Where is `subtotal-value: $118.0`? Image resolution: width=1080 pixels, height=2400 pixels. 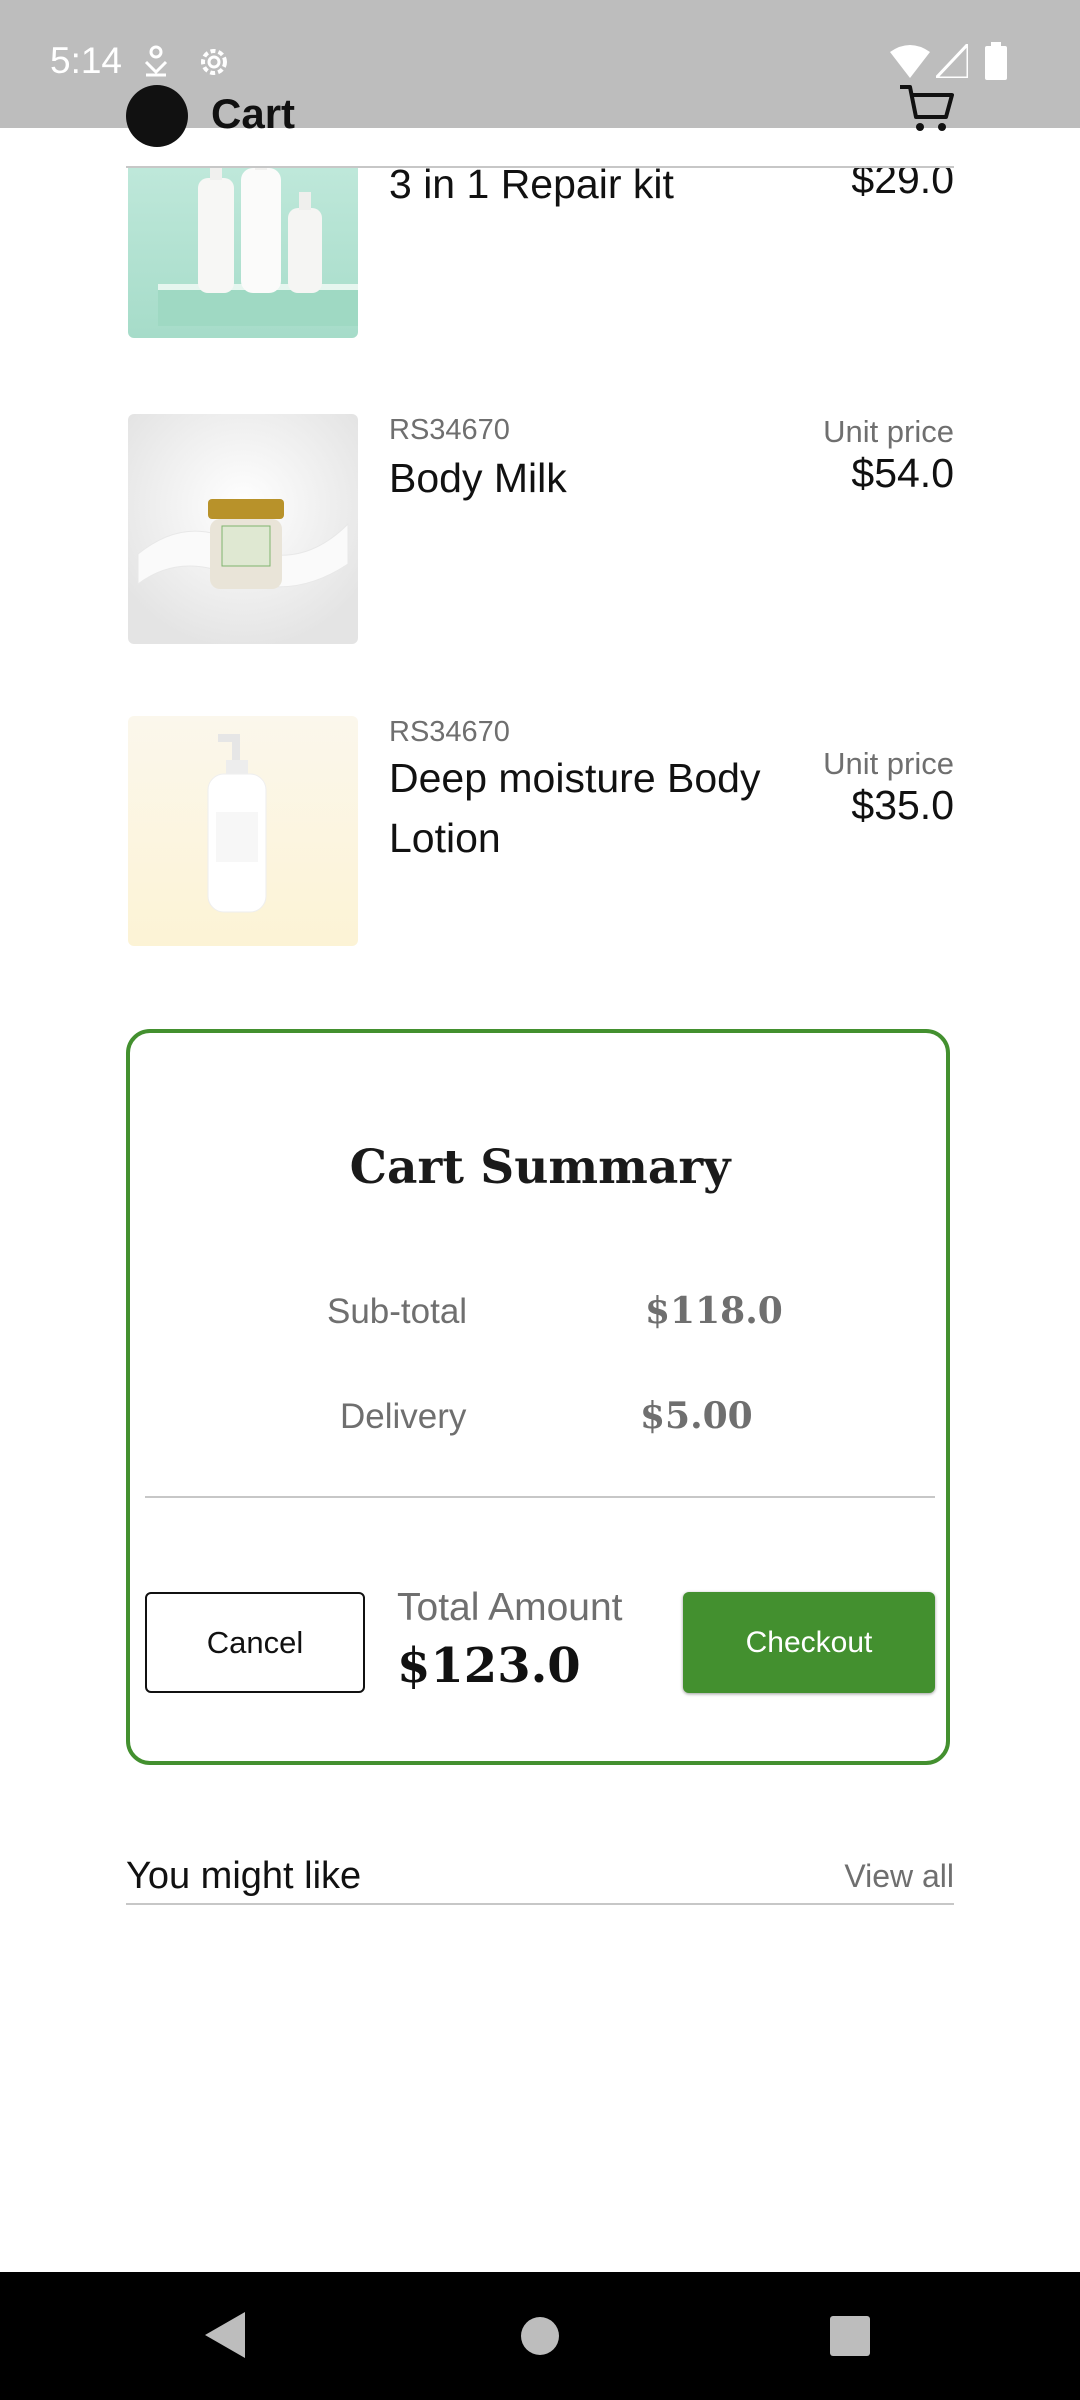
subtotal-value: $118.0 is located at coordinates (714, 1311).